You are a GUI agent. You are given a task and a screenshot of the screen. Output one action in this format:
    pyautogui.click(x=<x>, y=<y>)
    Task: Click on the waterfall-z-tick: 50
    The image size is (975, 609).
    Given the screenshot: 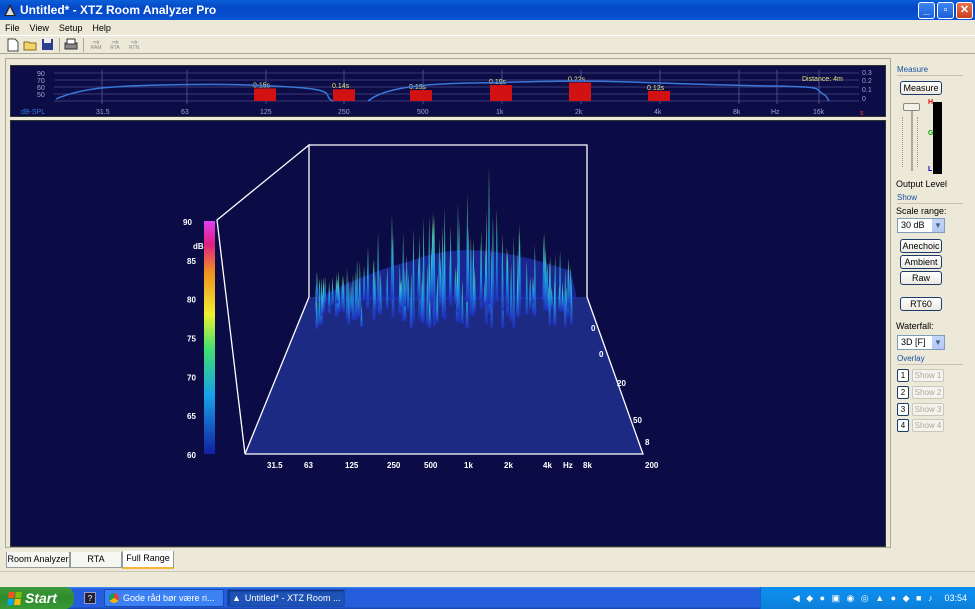 What is the action you would take?
    pyautogui.click(x=637, y=420)
    